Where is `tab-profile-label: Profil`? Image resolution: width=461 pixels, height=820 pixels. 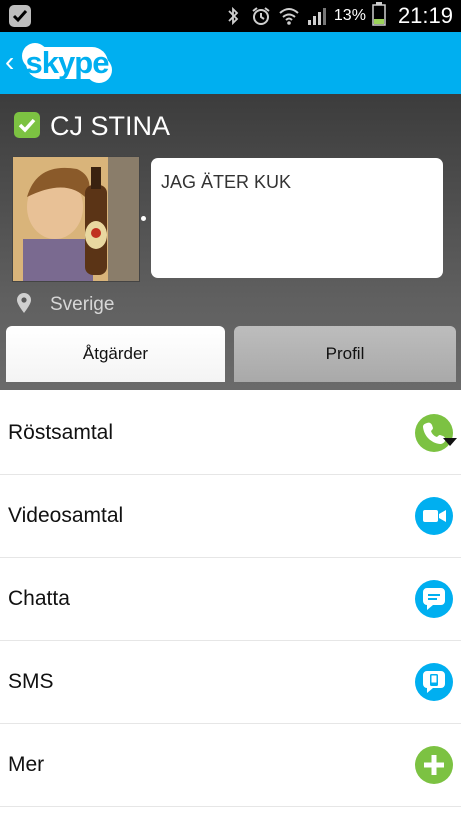
tab-profile-label: Profil is located at coordinates (345, 353).